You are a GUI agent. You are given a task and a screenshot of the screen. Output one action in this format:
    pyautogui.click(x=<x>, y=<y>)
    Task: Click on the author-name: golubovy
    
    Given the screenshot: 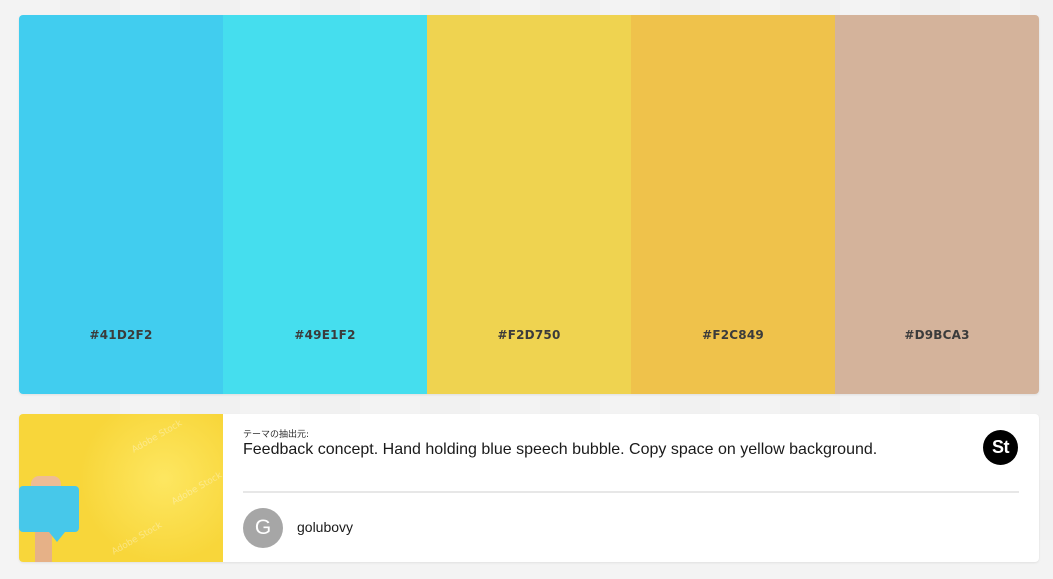 What is the action you would take?
    pyautogui.click(x=325, y=527)
    